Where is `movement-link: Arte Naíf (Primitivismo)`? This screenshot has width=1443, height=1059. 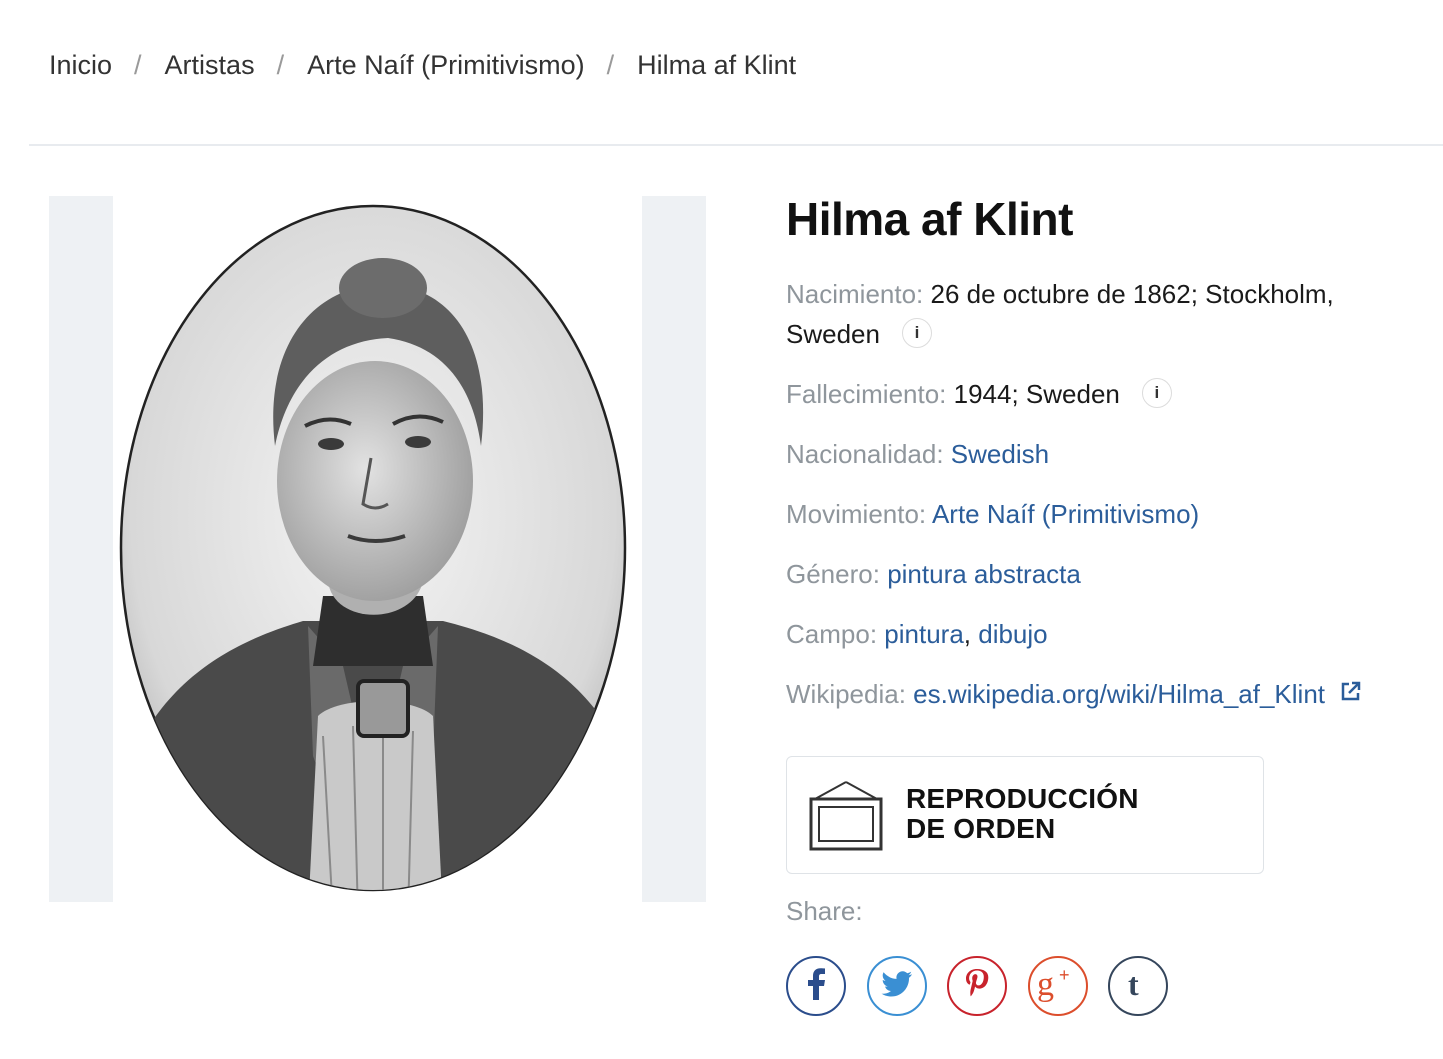
movement-link: Arte Naíf (Primitivismo) is located at coordinates (1065, 514).